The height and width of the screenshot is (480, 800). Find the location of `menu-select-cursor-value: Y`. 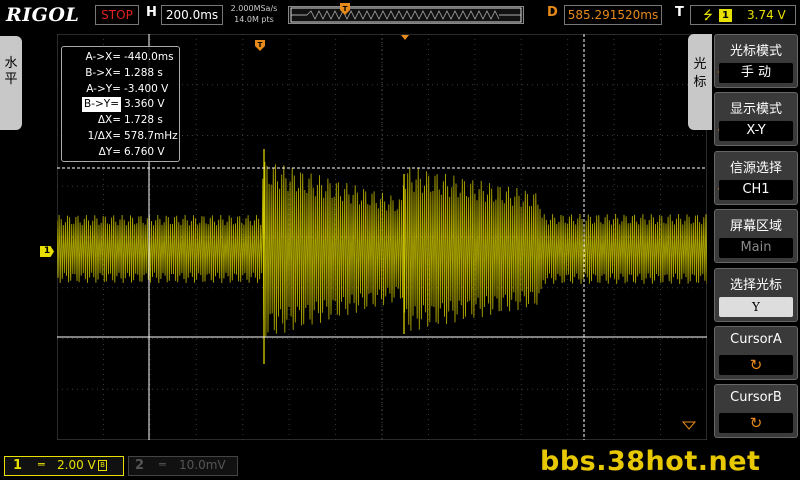

menu-select-cursor-value: Y is located at coordinates (756, 307).